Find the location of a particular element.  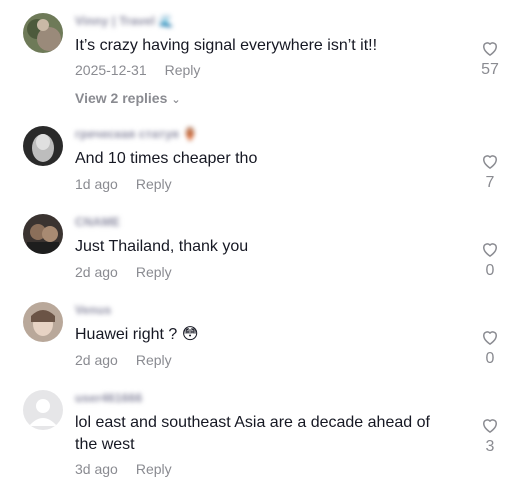

comment-meta: 2025-12-31 Reply is located at coordinates (137, 70).